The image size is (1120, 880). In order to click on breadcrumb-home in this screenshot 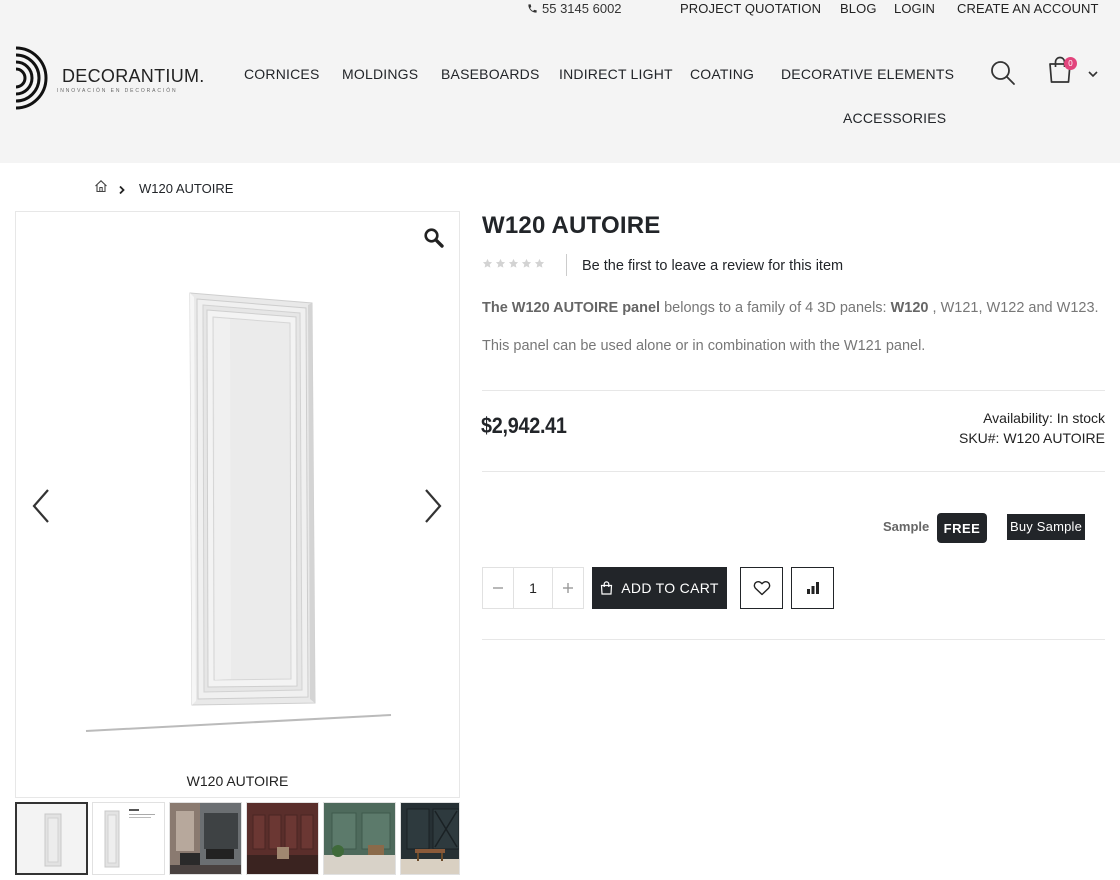, I will do `click(101, 186)`.